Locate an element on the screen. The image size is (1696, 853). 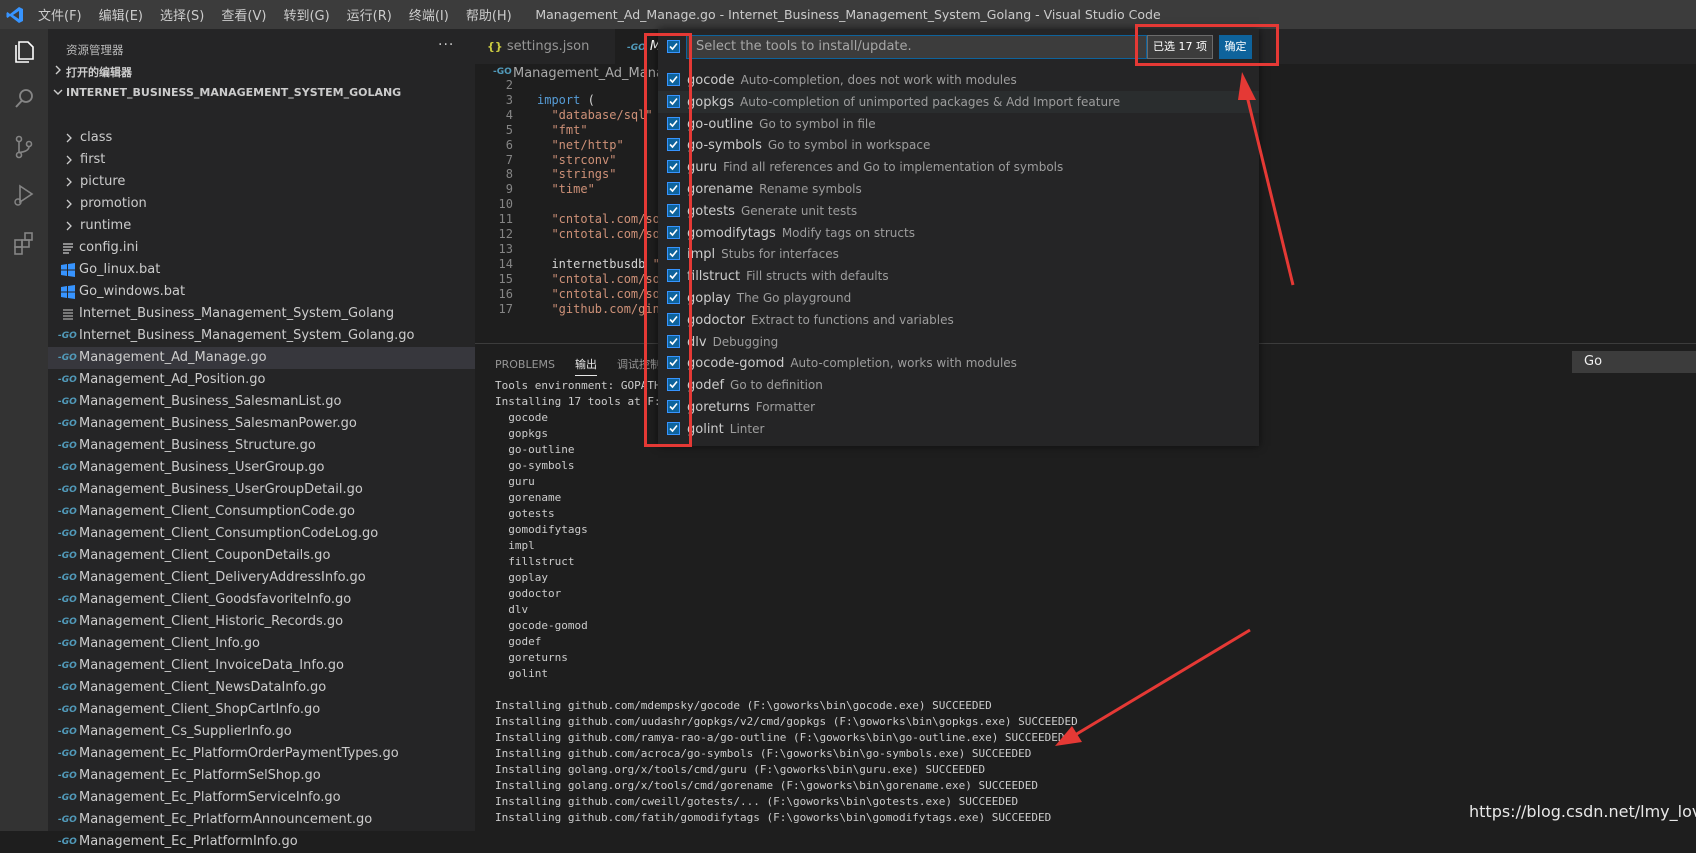
output-channel-select: Go is located at coordinates (1634, 362).